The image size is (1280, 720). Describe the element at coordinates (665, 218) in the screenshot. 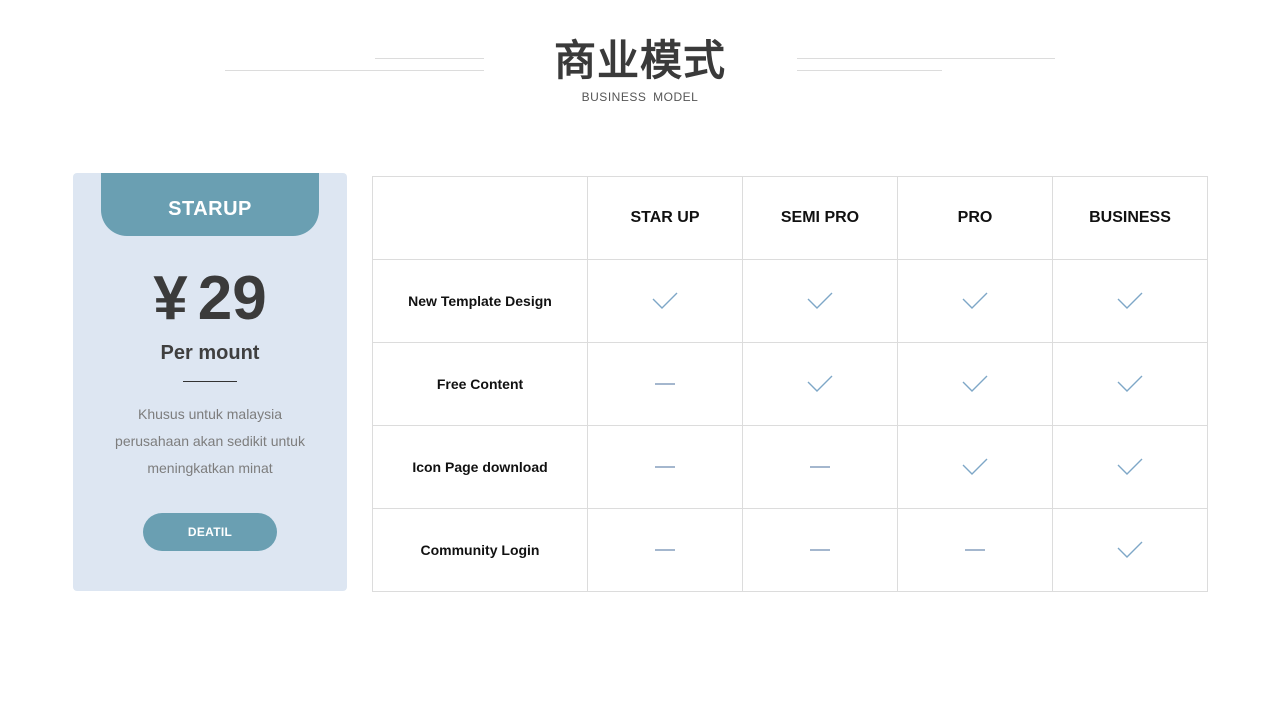

I see `column-header: STAR UP` at that location.